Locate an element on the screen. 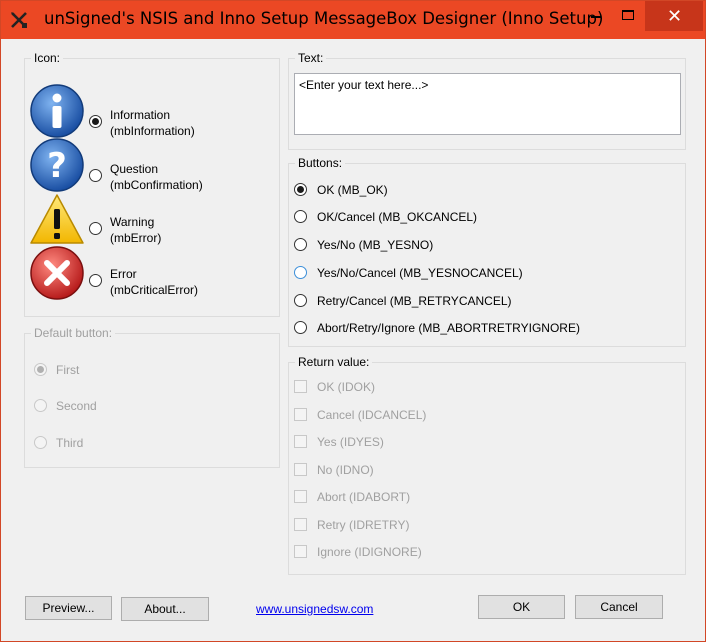 The width and height of the screenshot is (706, 642). return-check-idok is located at coordinates (300, 386).